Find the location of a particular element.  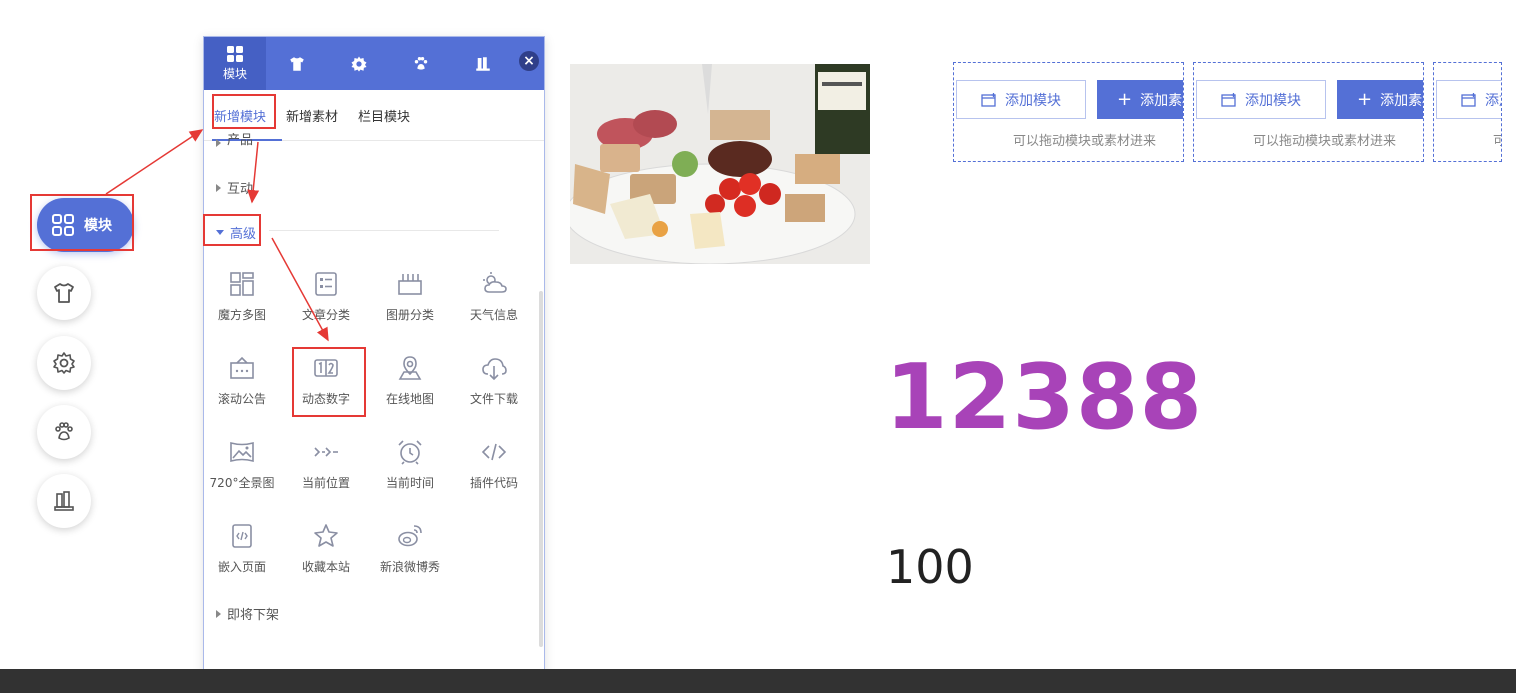

module-dynamic-number: 动态数字 is located at coordinates (326, 393).